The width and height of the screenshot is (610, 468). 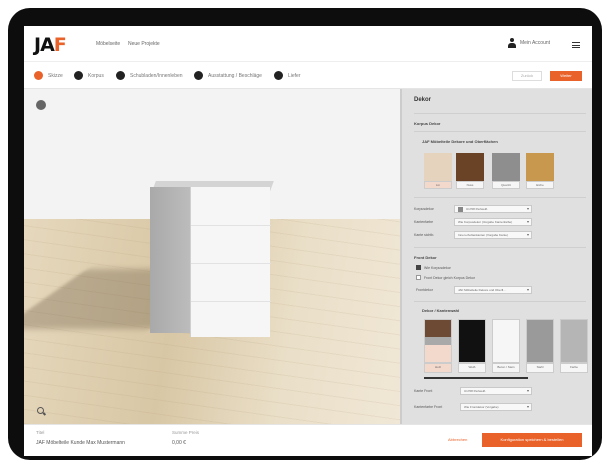 I want to click on sum-label: Summe Preis, so click(x=186, y=432).